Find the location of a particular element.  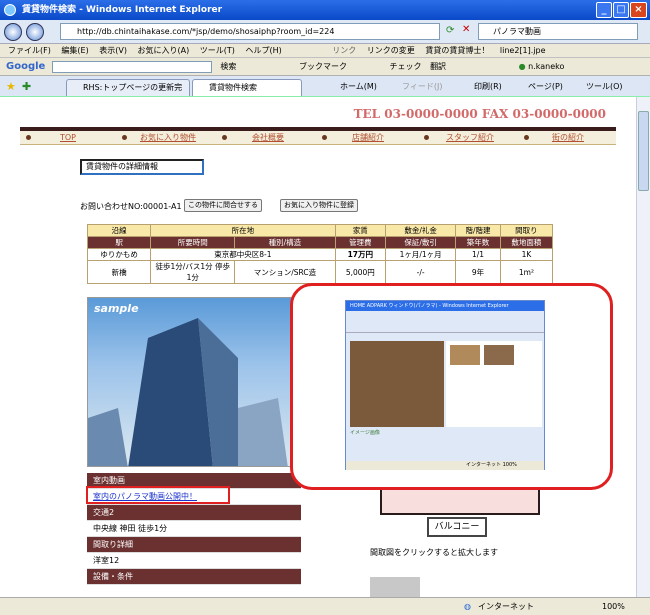

tools-button: ツール(O) is located at coordinates (604, 86).